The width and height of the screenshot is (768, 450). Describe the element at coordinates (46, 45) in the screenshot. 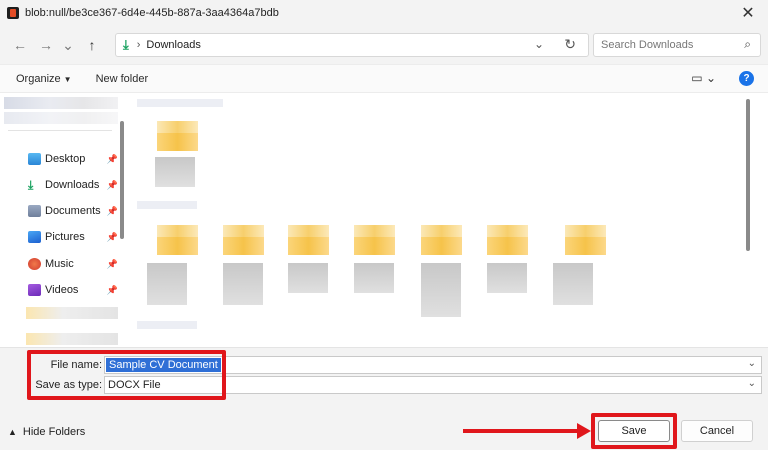

I see `forward-arrow-icon: →` at that location.